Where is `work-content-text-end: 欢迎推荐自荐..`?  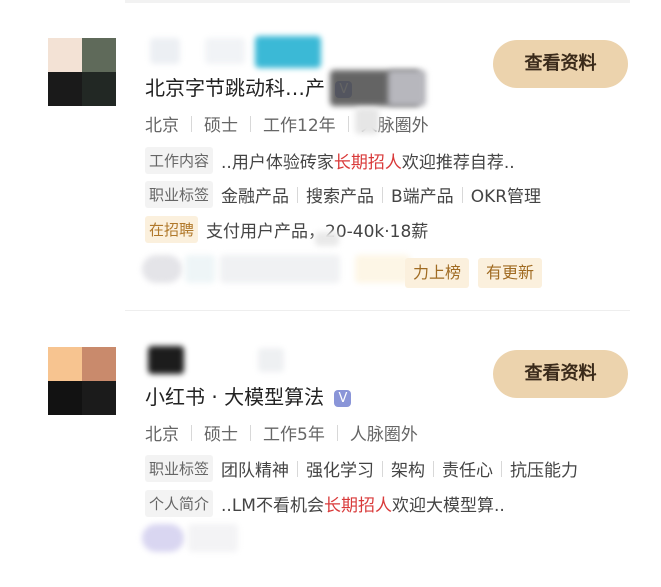 work-content-text-end: 欢迎推荐自荐.. is located at coordinates (458, 163).